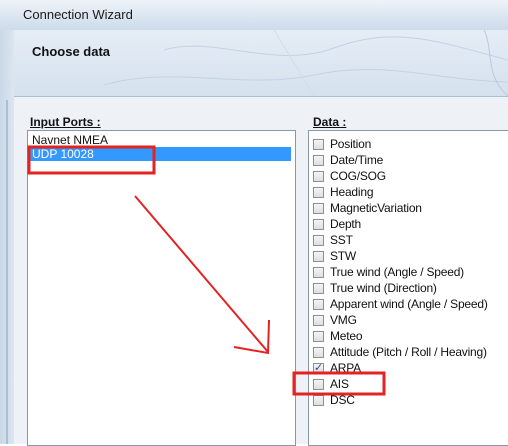 The width and height of the screenshot is (508, 446). I want to click on data-item-meteo: Meteo, so click(338, 336).